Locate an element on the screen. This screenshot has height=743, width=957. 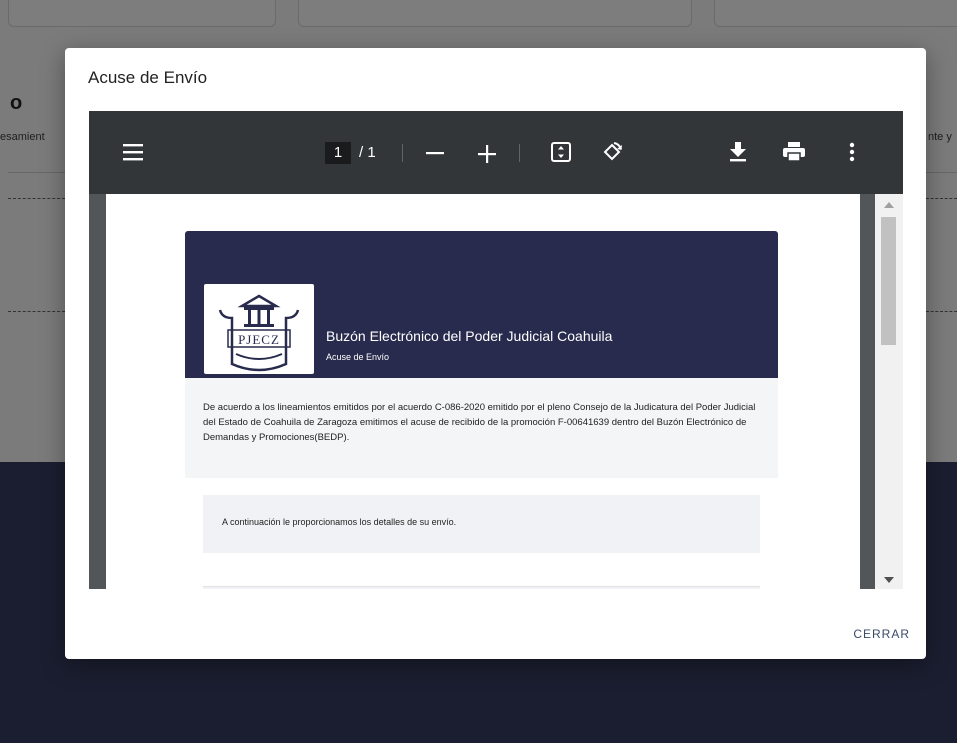
menu-icon is located at coordinates (133, 152).